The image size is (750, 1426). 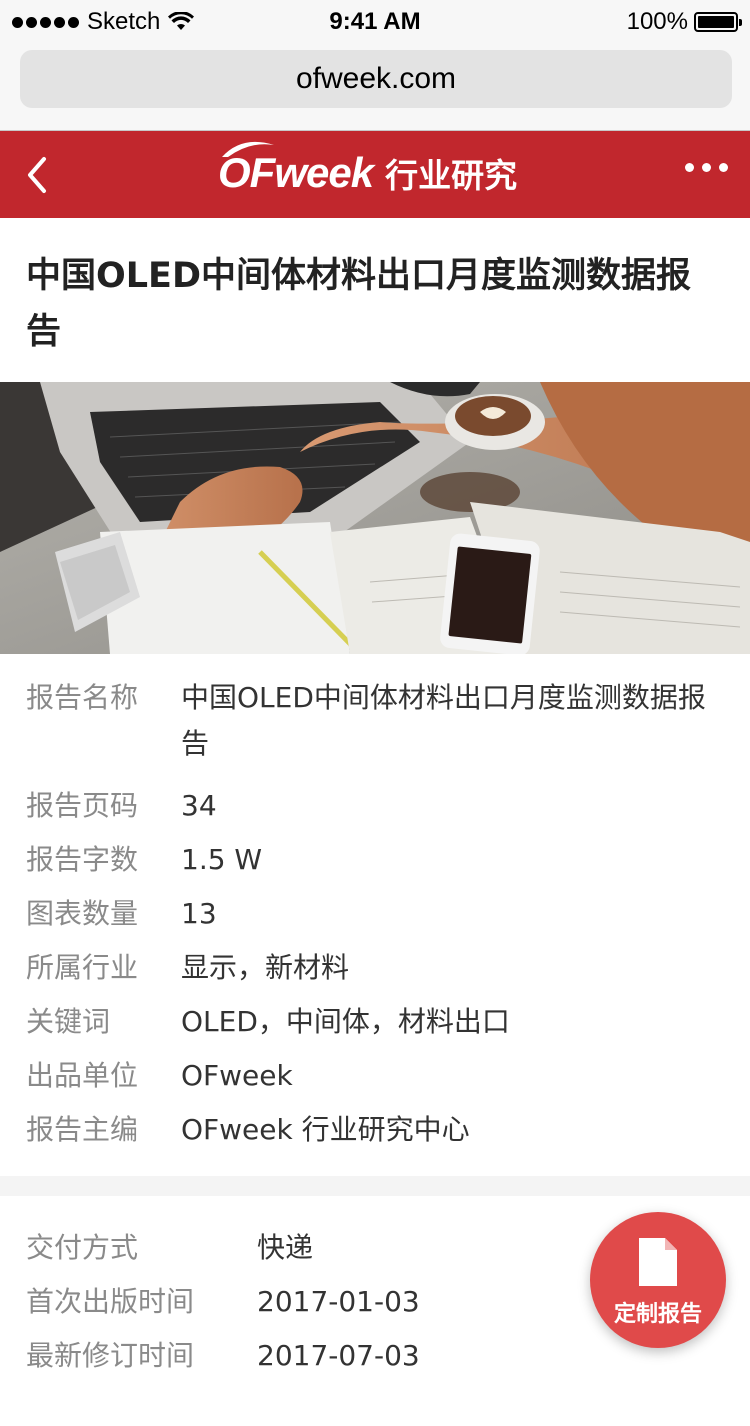 I want to click on status-right: 100%, so click(x=684, y=22).